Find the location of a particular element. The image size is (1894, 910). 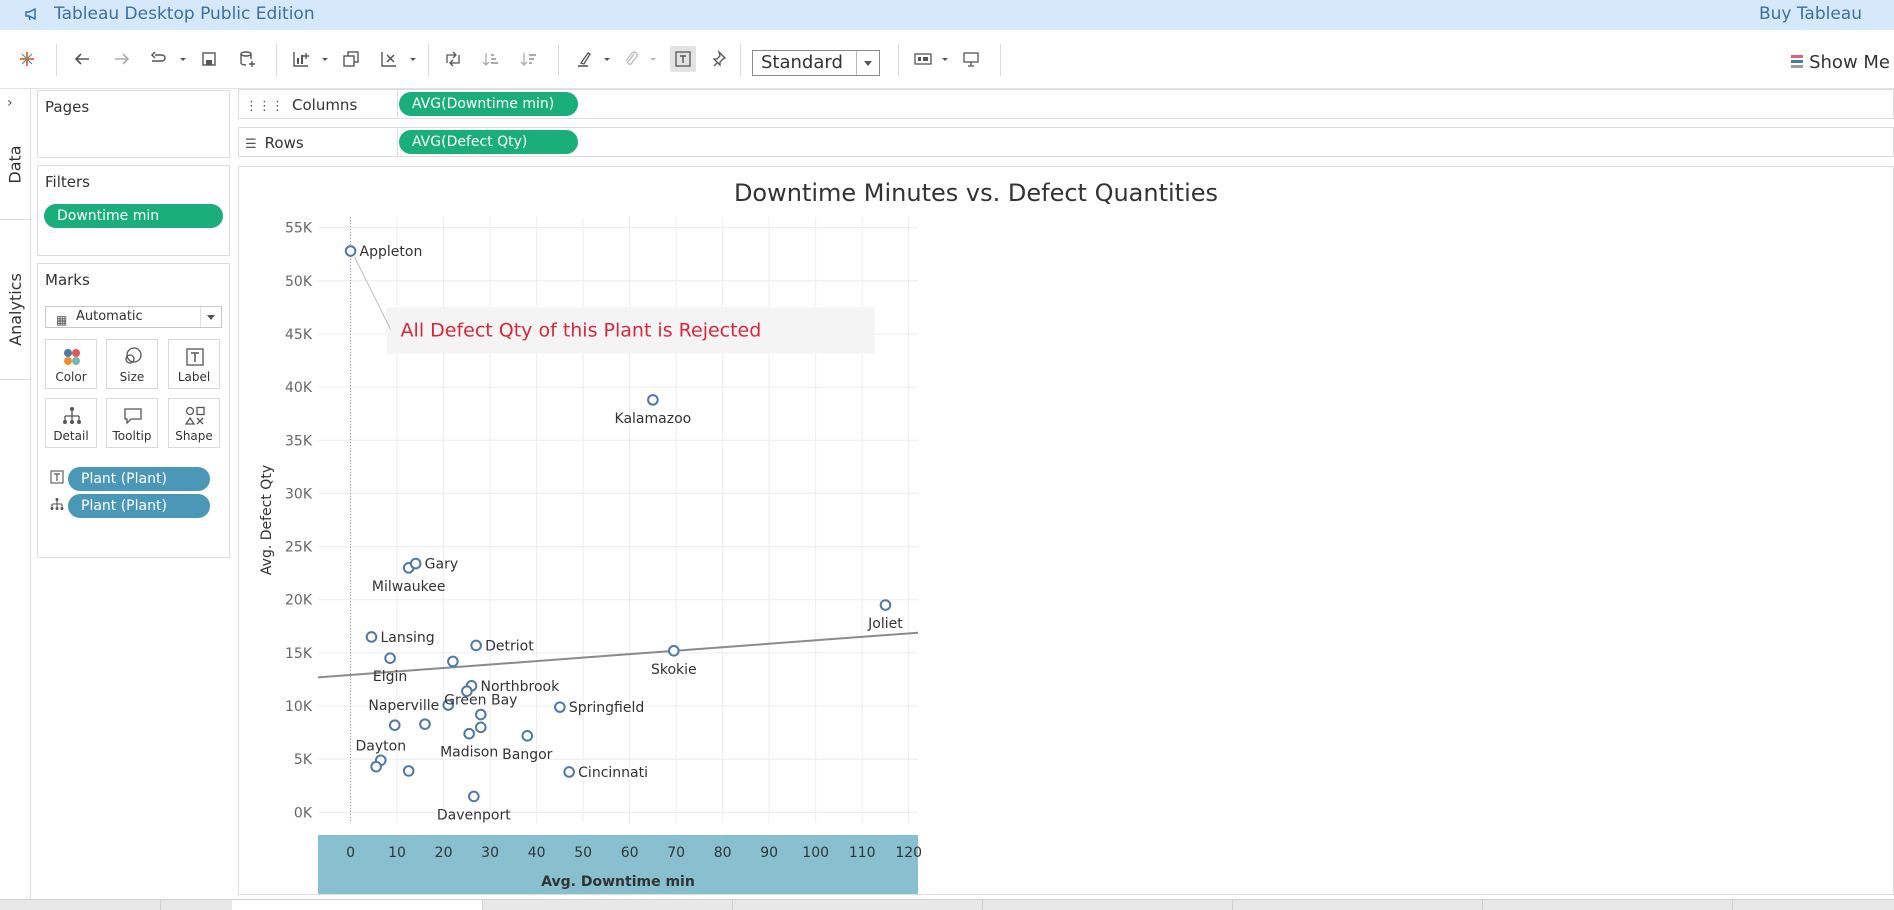

size-button: Size is located at coordinates (132, 364).